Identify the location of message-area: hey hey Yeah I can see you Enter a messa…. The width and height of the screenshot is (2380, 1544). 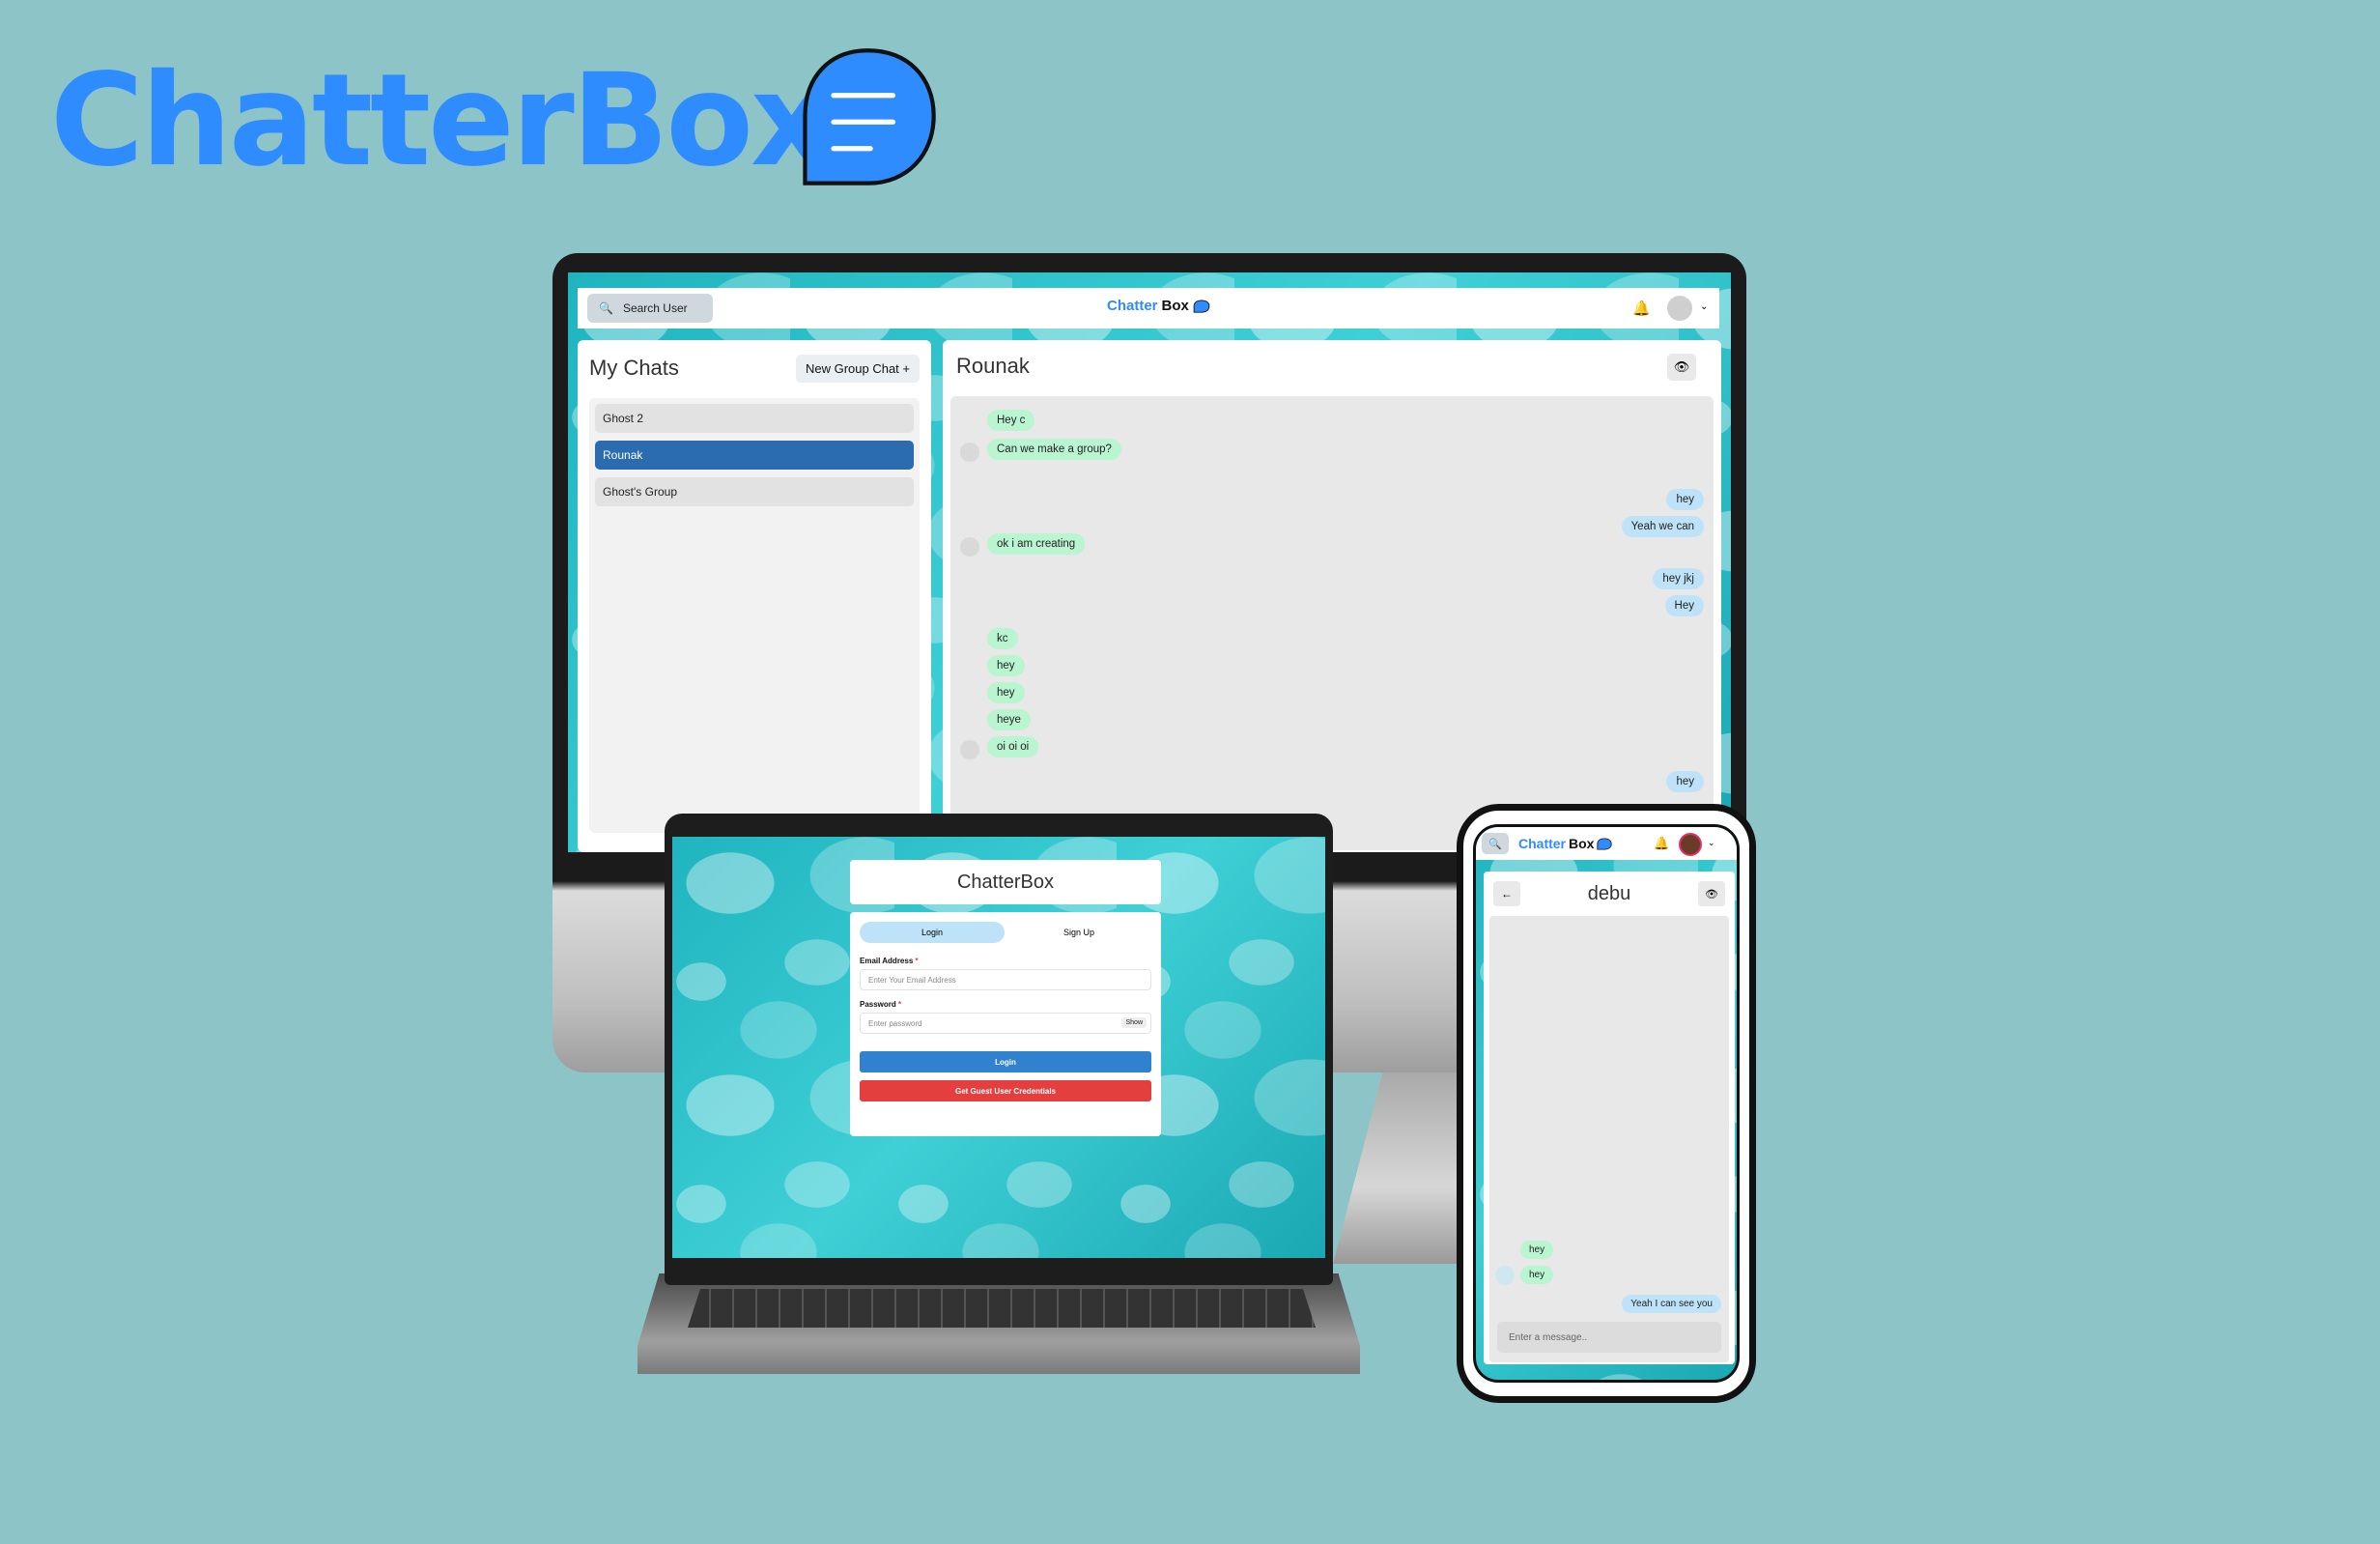
(1609, 1139).